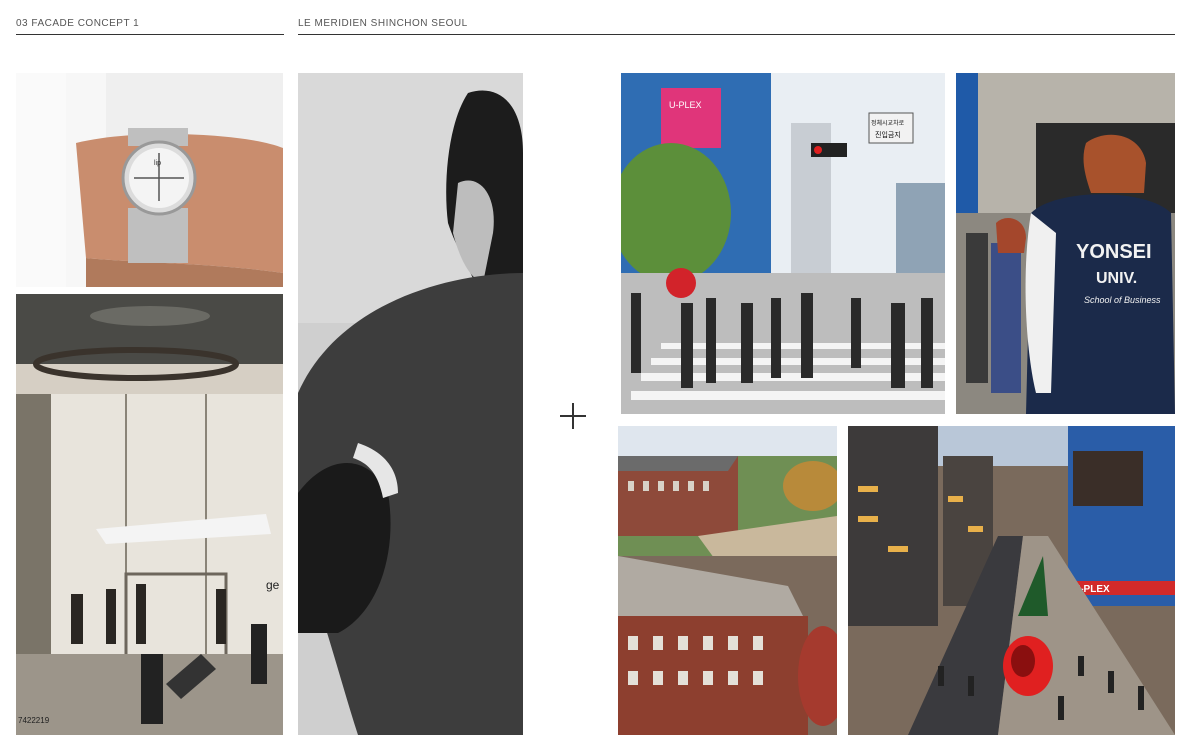 The image size is (1191, 750). What do you see at coordinates (685, 105) in the screenshot?
I see `crossing-billboard: U-PLEX` at bounding box center [685, 105].